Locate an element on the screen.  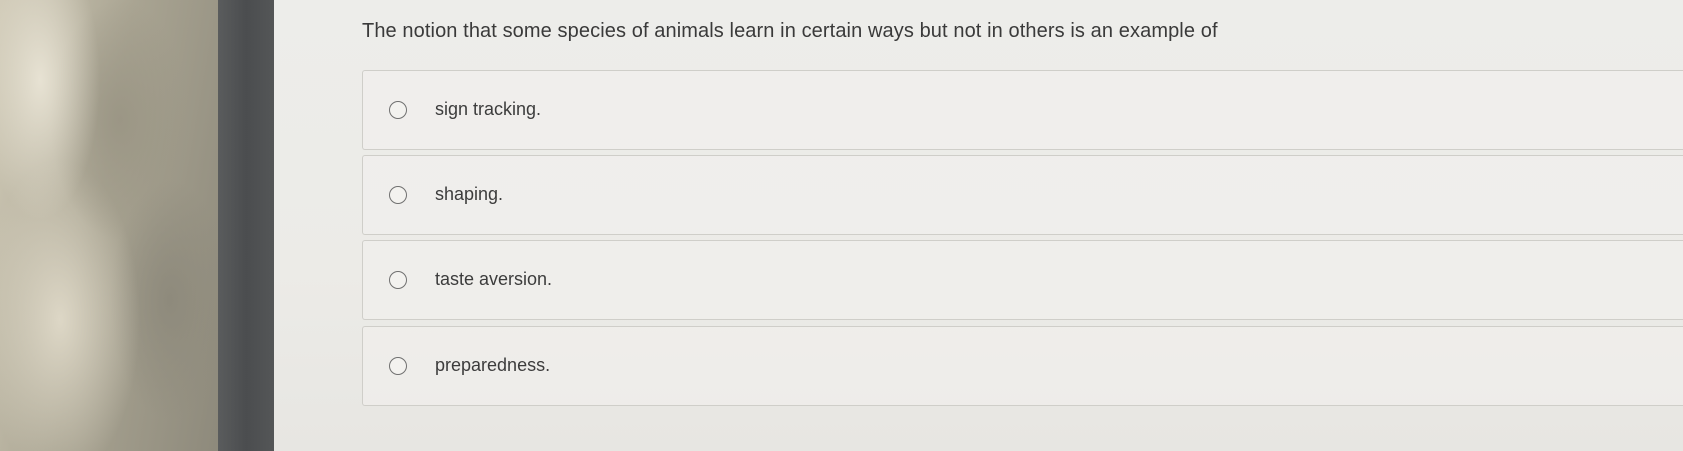
option-label: taste aversion. is located at coordinates (494, 279).